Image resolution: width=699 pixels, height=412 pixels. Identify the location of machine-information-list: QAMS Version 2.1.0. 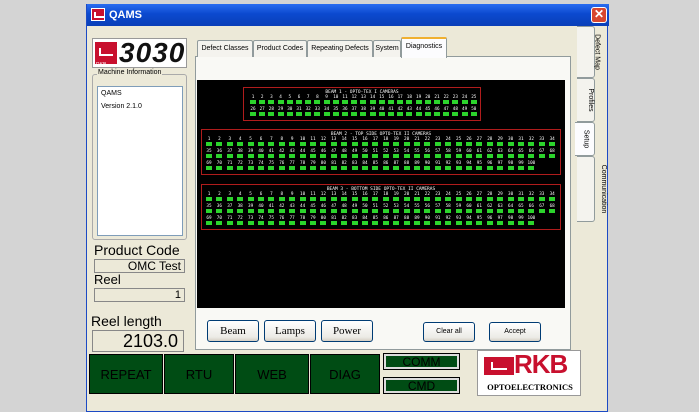
(140, 161).